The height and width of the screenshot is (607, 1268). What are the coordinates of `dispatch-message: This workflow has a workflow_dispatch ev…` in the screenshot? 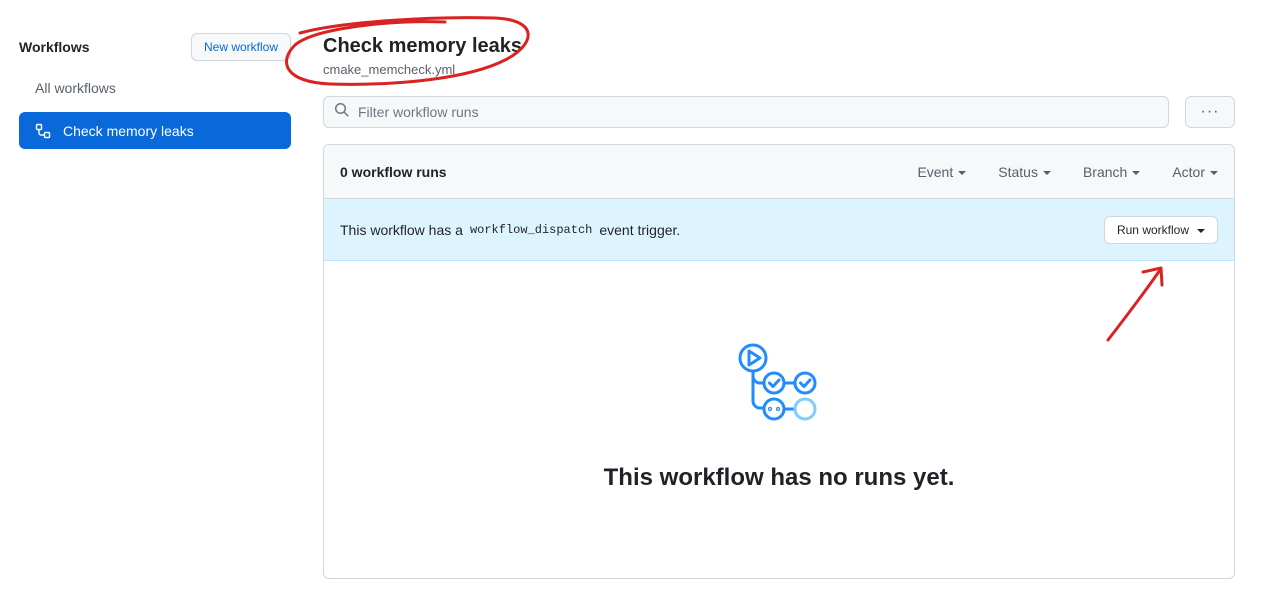 It's located at (722, 230).